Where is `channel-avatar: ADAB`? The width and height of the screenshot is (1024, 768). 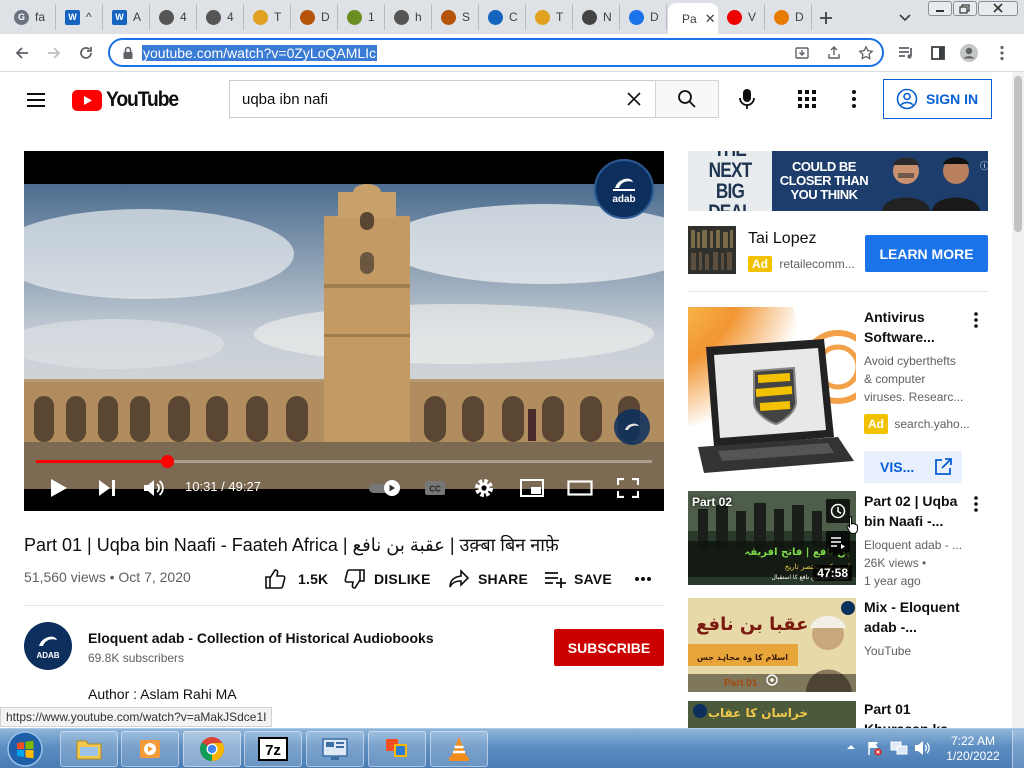 channel-avatar: ADAB is located at coordinates (48, 646).